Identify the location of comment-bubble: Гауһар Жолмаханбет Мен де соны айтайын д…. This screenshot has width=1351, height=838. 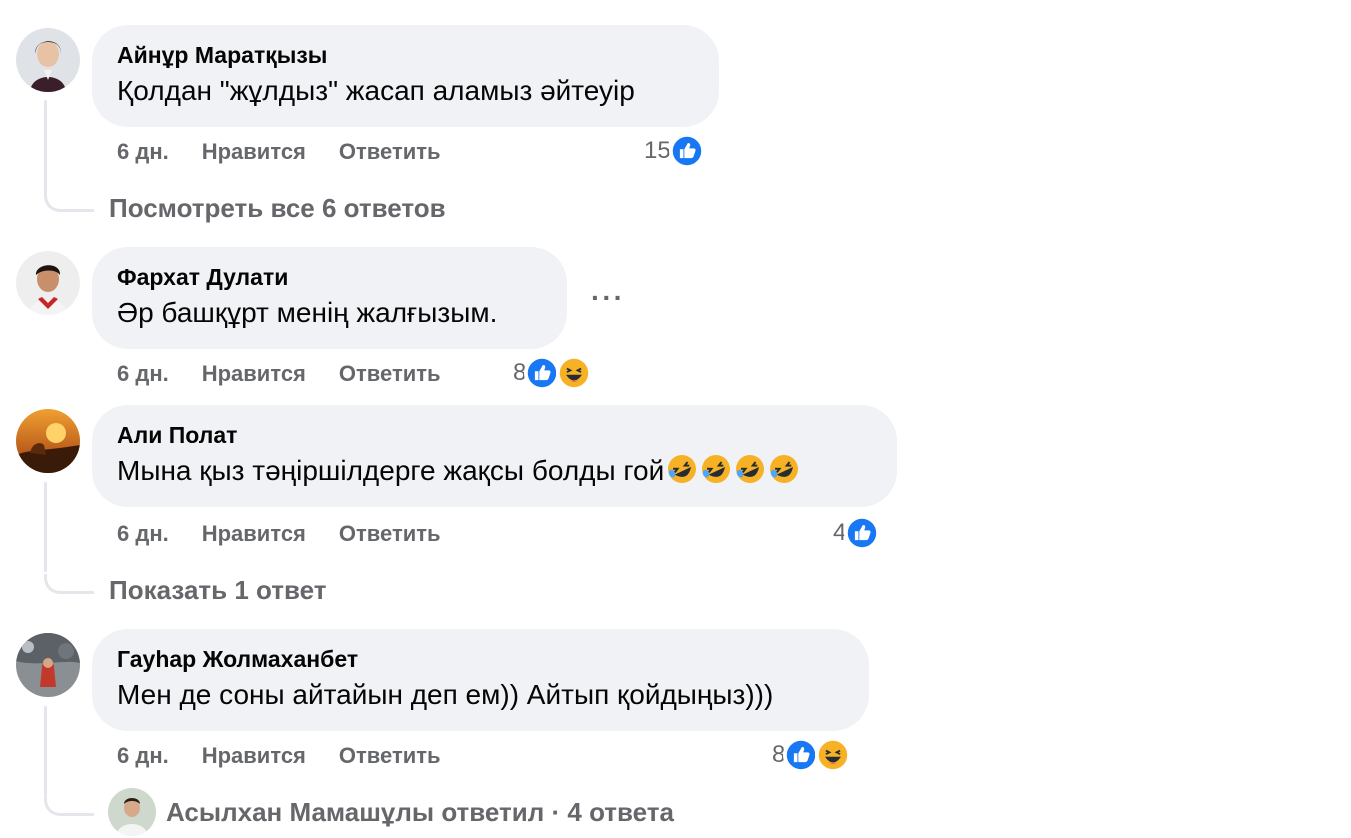
(480, 680).